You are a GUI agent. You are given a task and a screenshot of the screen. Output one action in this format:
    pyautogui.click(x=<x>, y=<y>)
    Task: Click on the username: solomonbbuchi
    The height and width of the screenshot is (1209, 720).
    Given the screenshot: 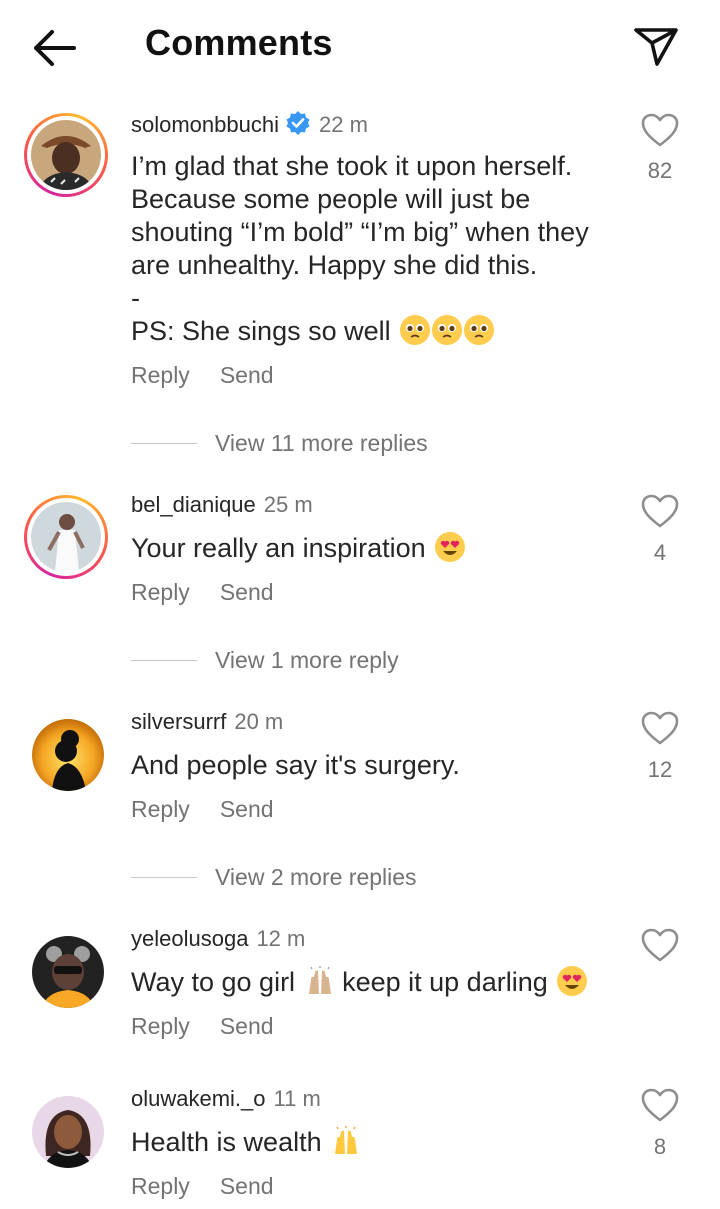 What is the action you would take?
    pyautogui.click(x=205, y=124)
    